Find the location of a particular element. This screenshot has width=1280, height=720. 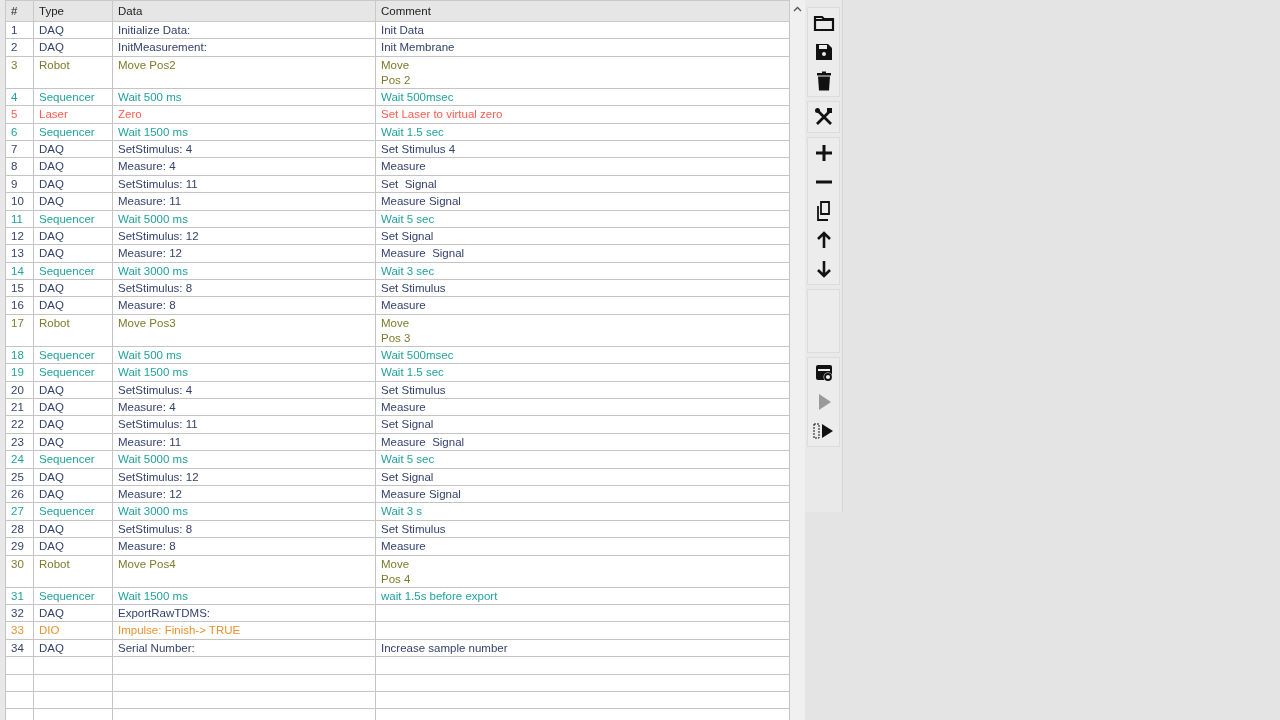

table-cell: Init Membrane is located at coordinates (418, 48).